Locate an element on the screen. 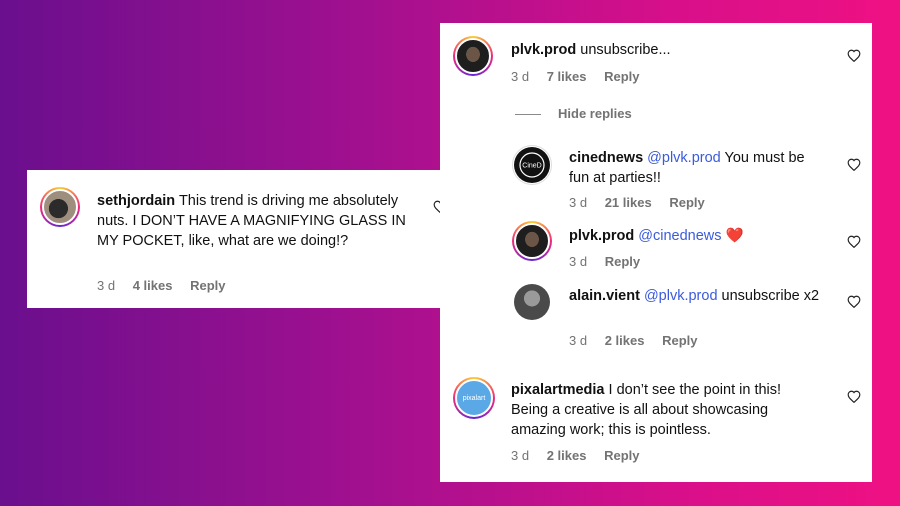 This screenshot has height=506, width=900. comment-username: plvk.prod is located at coordinates (543, 50).